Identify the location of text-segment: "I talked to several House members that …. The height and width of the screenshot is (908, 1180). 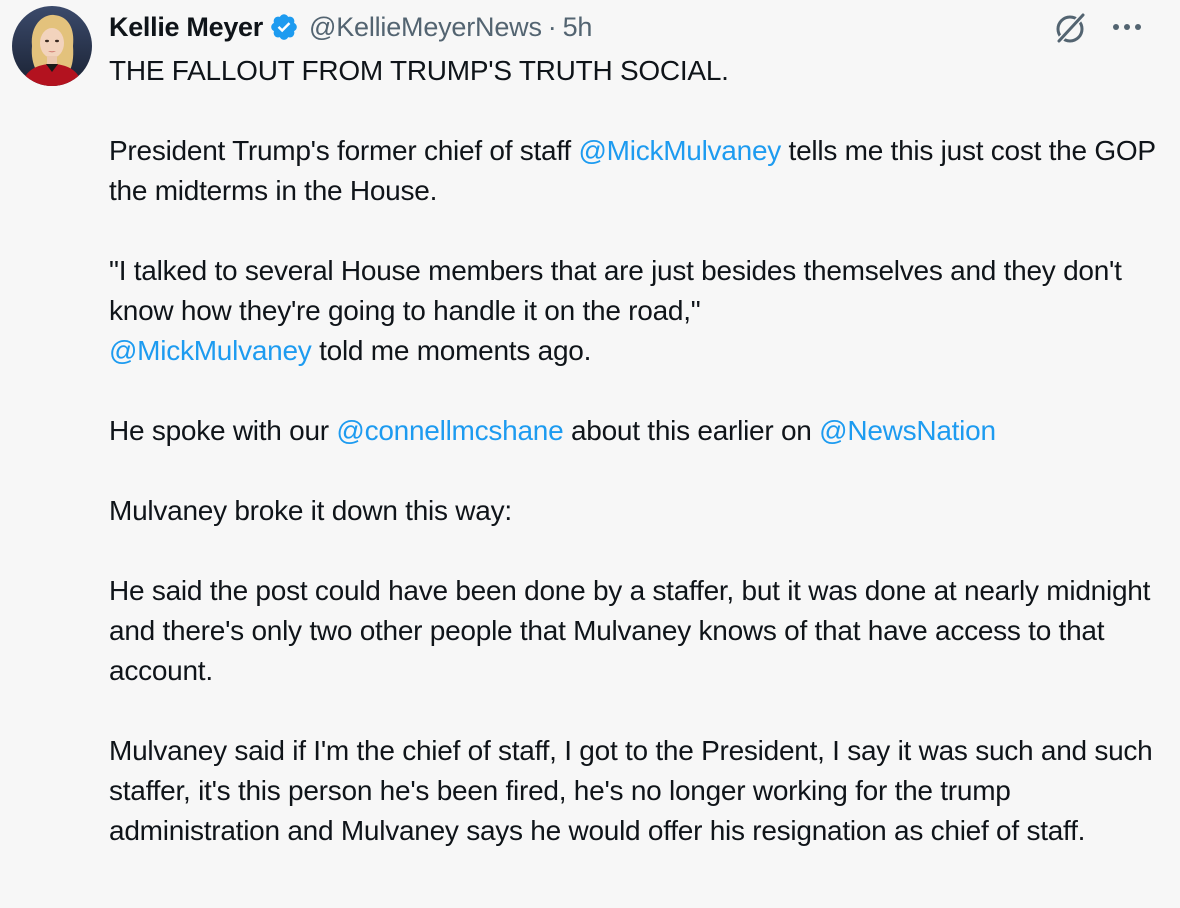
(615, 290).